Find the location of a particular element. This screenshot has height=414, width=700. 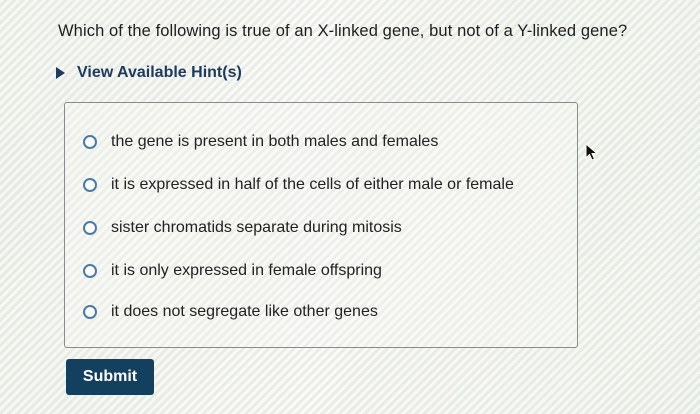

answer-option-label: it does not segregate like other genes is located at coordinates (244, 311).